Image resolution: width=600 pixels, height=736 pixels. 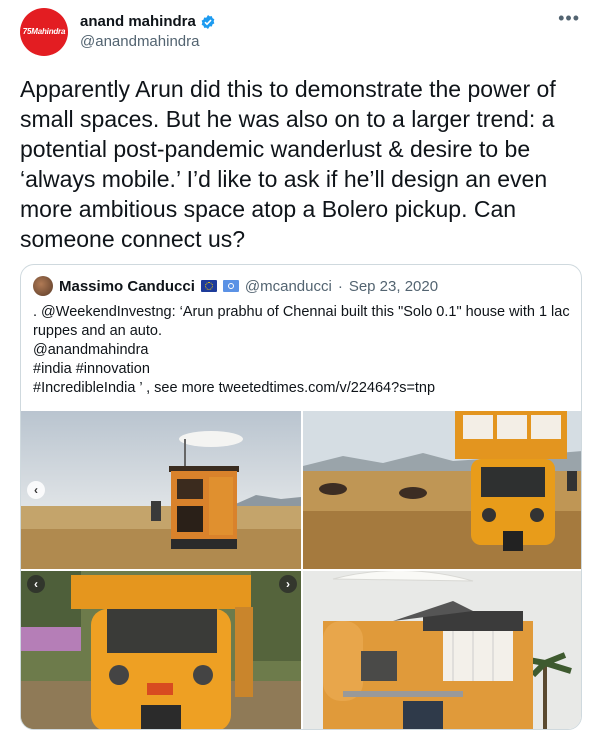 I want to click on quoted-author-handle: @mcanducci, so click(x=288, y=286).